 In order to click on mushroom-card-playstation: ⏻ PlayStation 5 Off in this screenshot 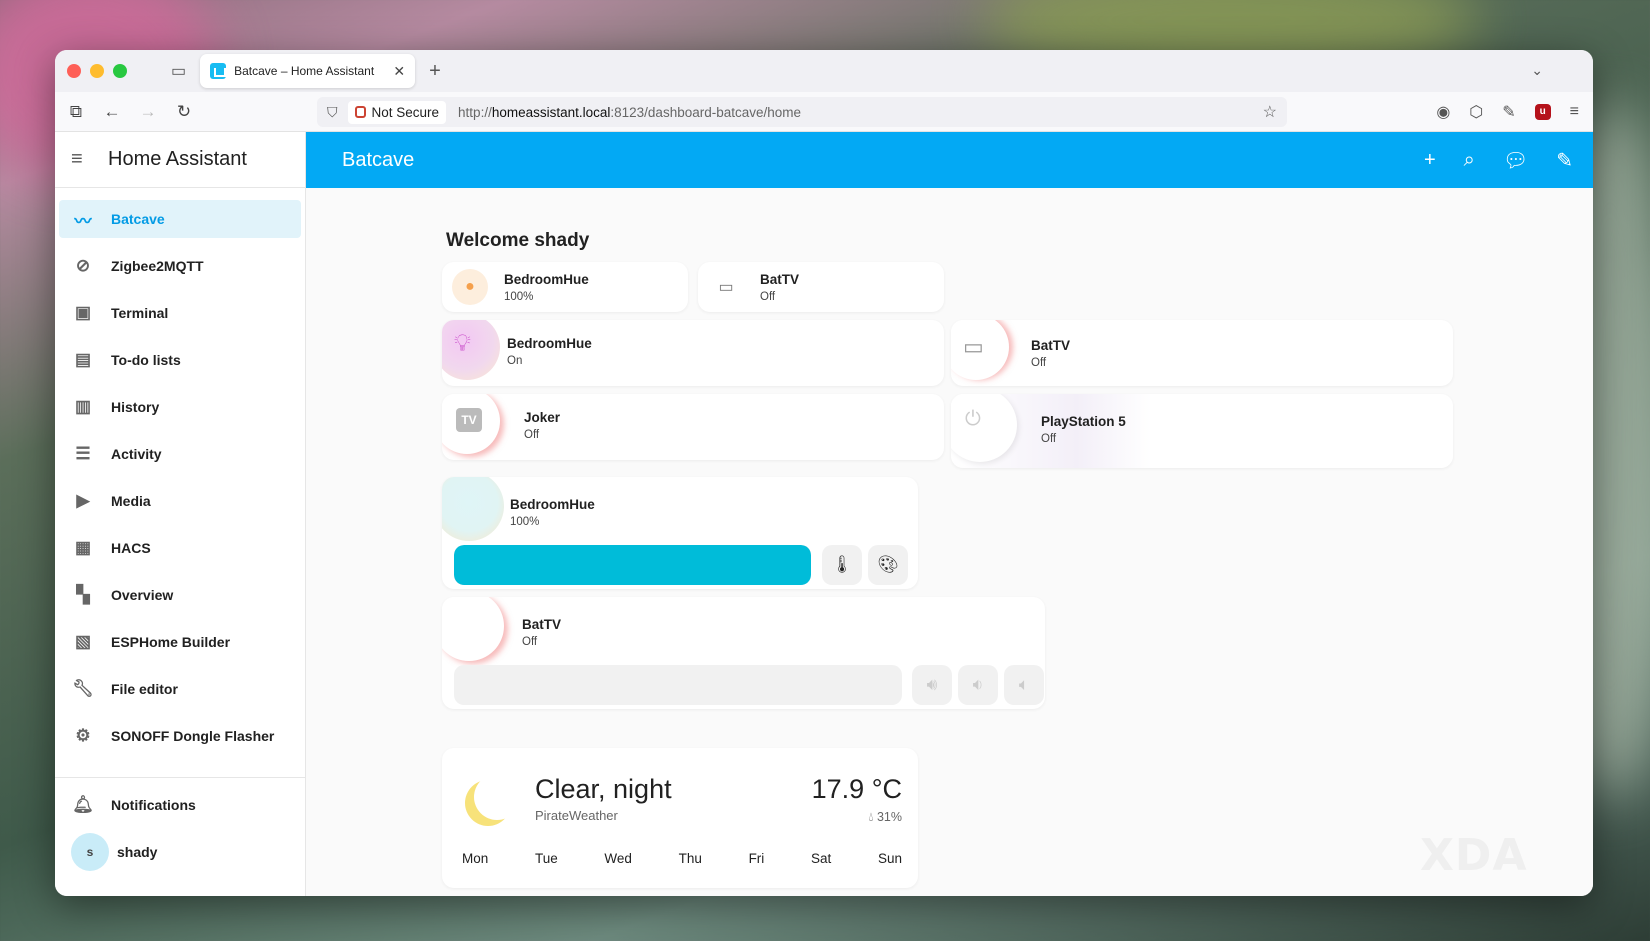, I will do `click(1202, 431)`.